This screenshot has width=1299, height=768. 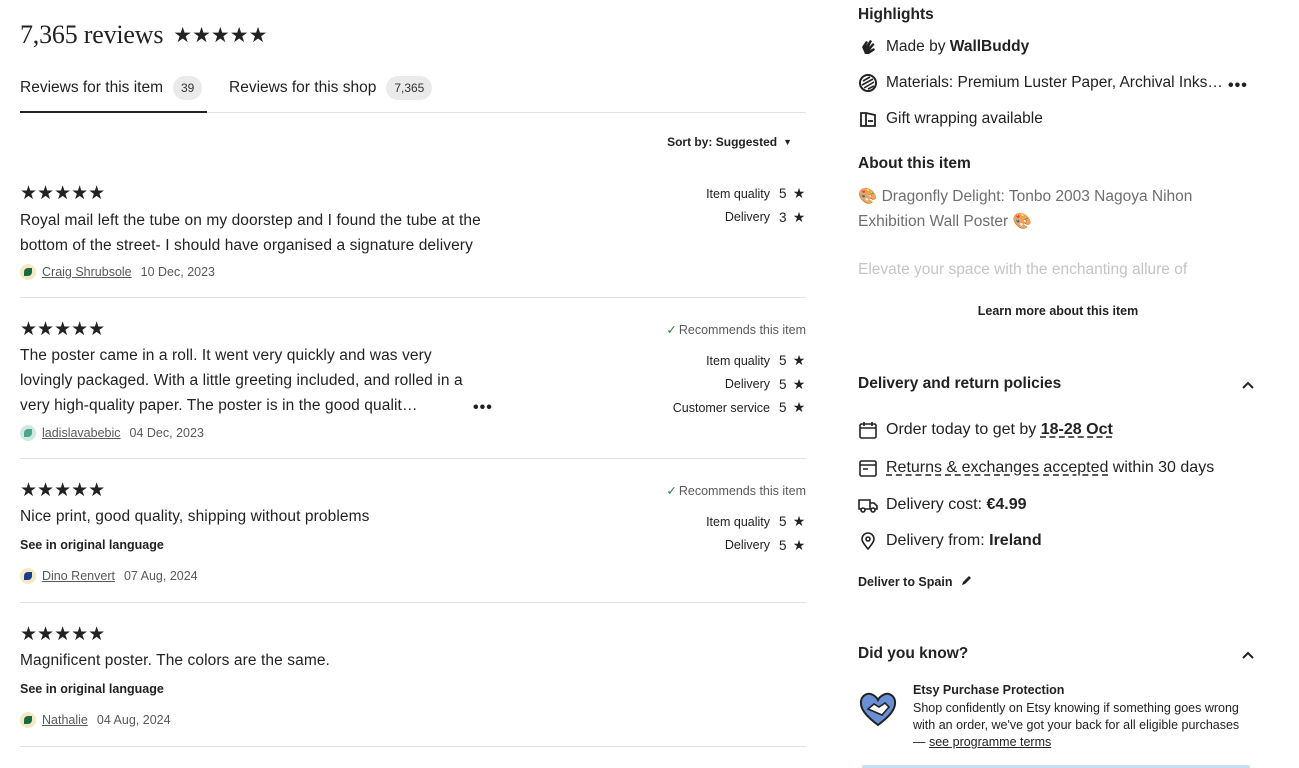 I want to click on learn-more-button: Learn more about this item, so click(x=1058, y=311).